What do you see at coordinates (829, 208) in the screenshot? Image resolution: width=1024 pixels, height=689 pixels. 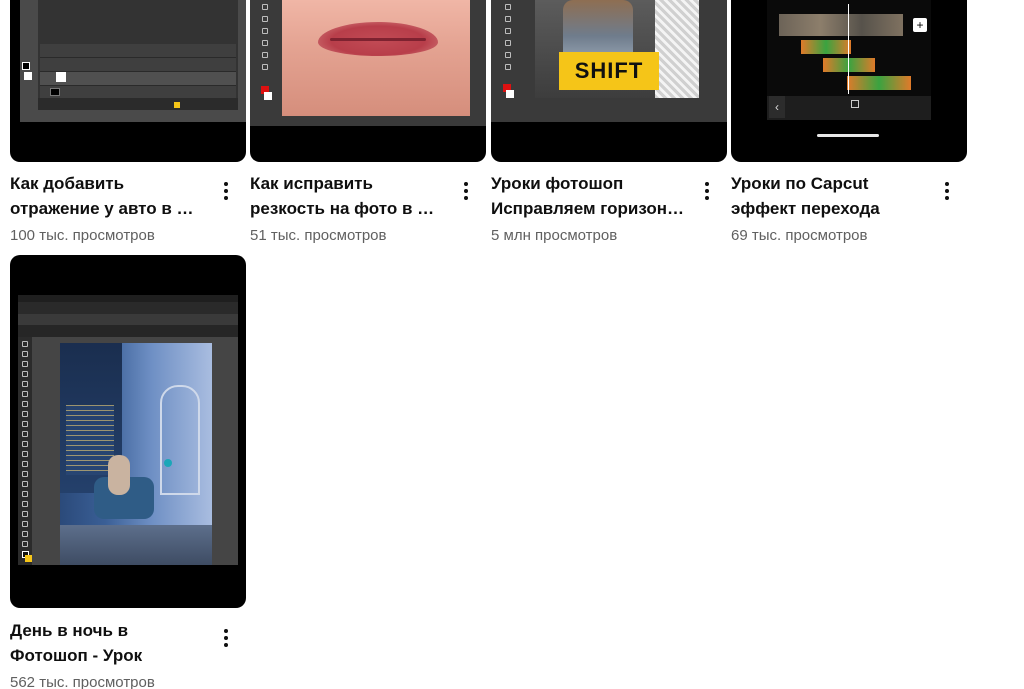 I see `video-title-4-line2: эффект перехода` at bounding box center [829, 208].